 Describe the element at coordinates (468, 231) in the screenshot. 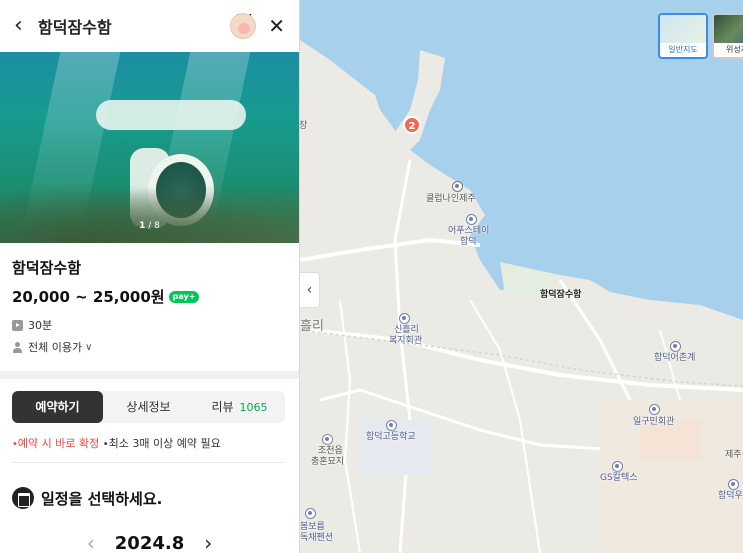

I see `map-label-stay: 어푸스테이` at that location.